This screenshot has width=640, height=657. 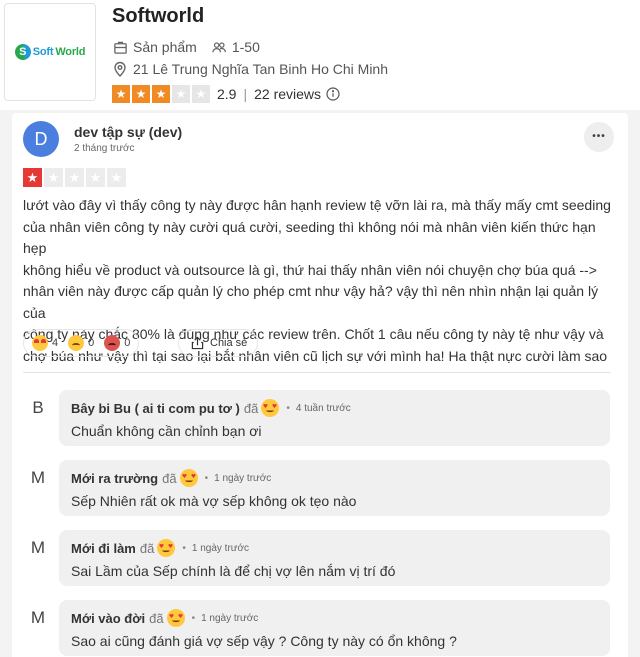 I want to click on company-rating-row: ★ ★ ★ ★ ★ 2.9 | 22 reviews, so click(x=226, y=94).